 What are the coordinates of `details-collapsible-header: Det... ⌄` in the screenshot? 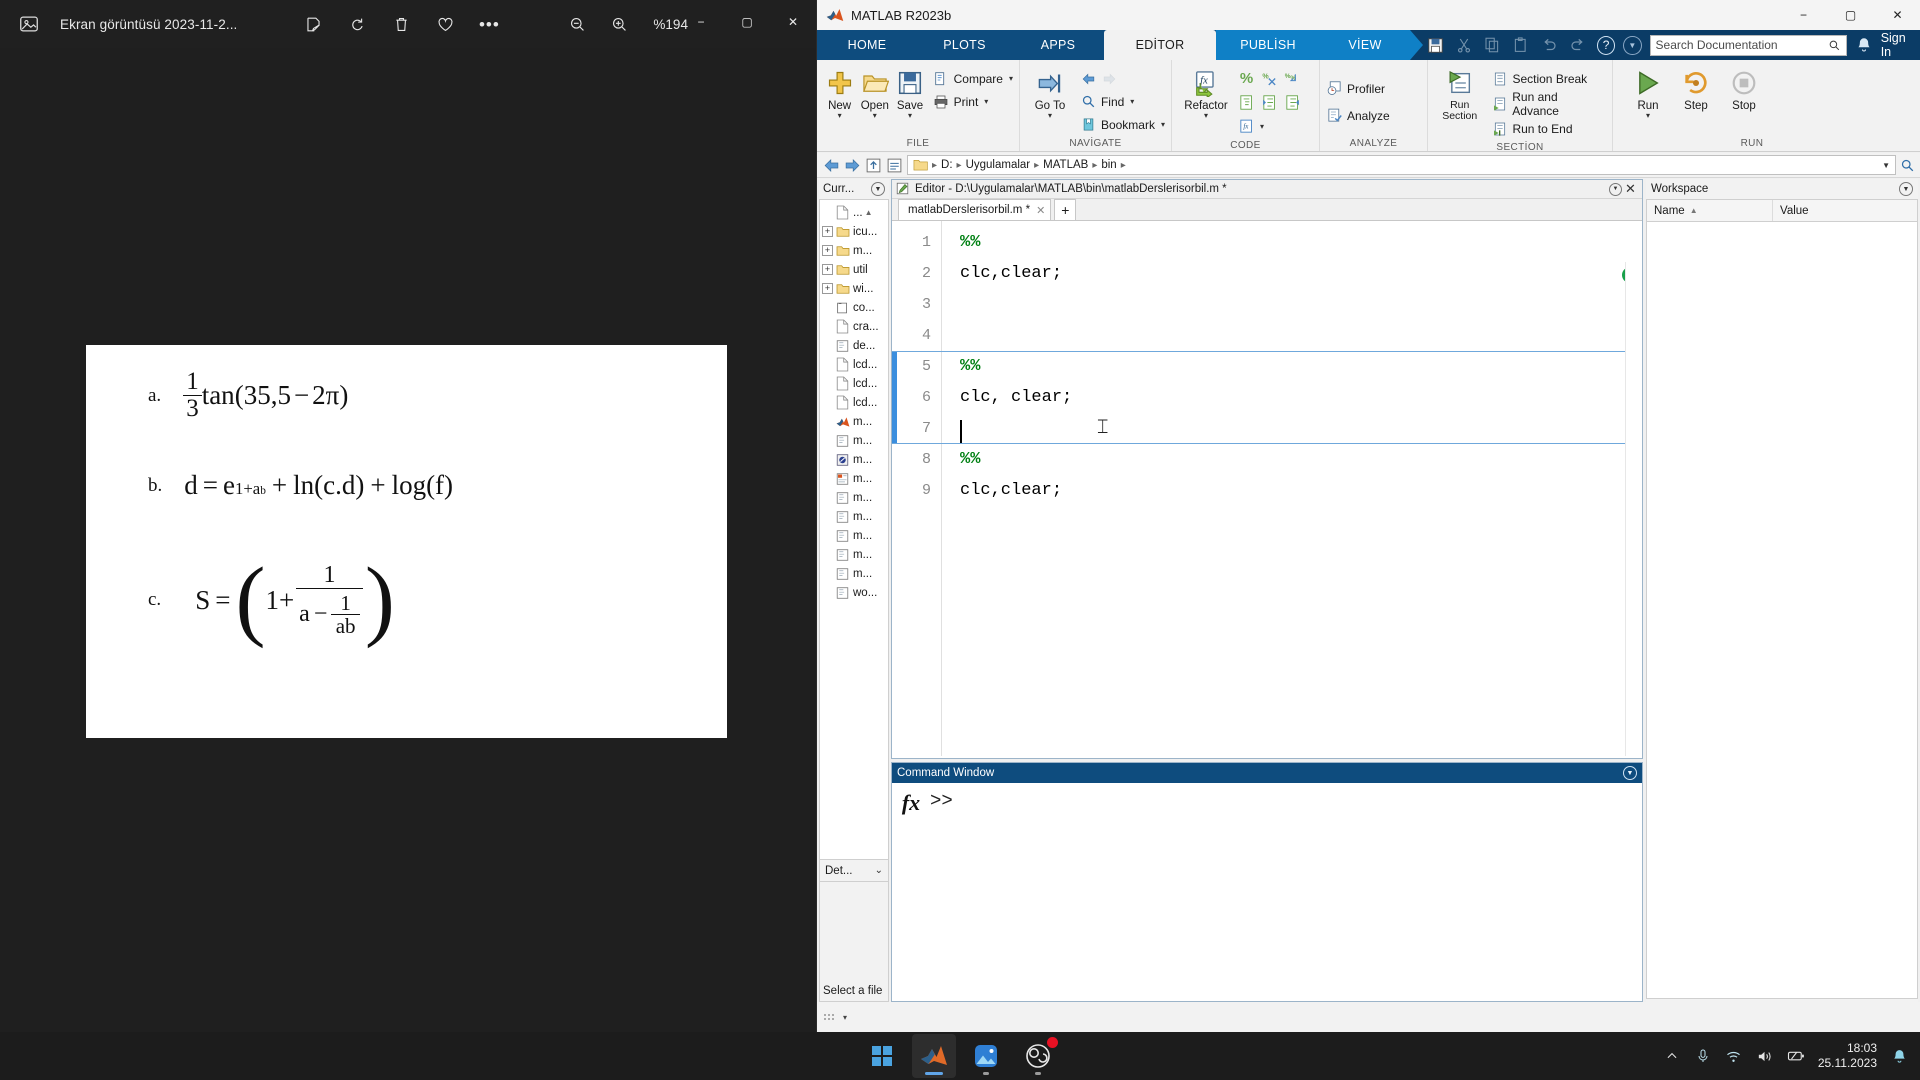 It's located at (854, 871).